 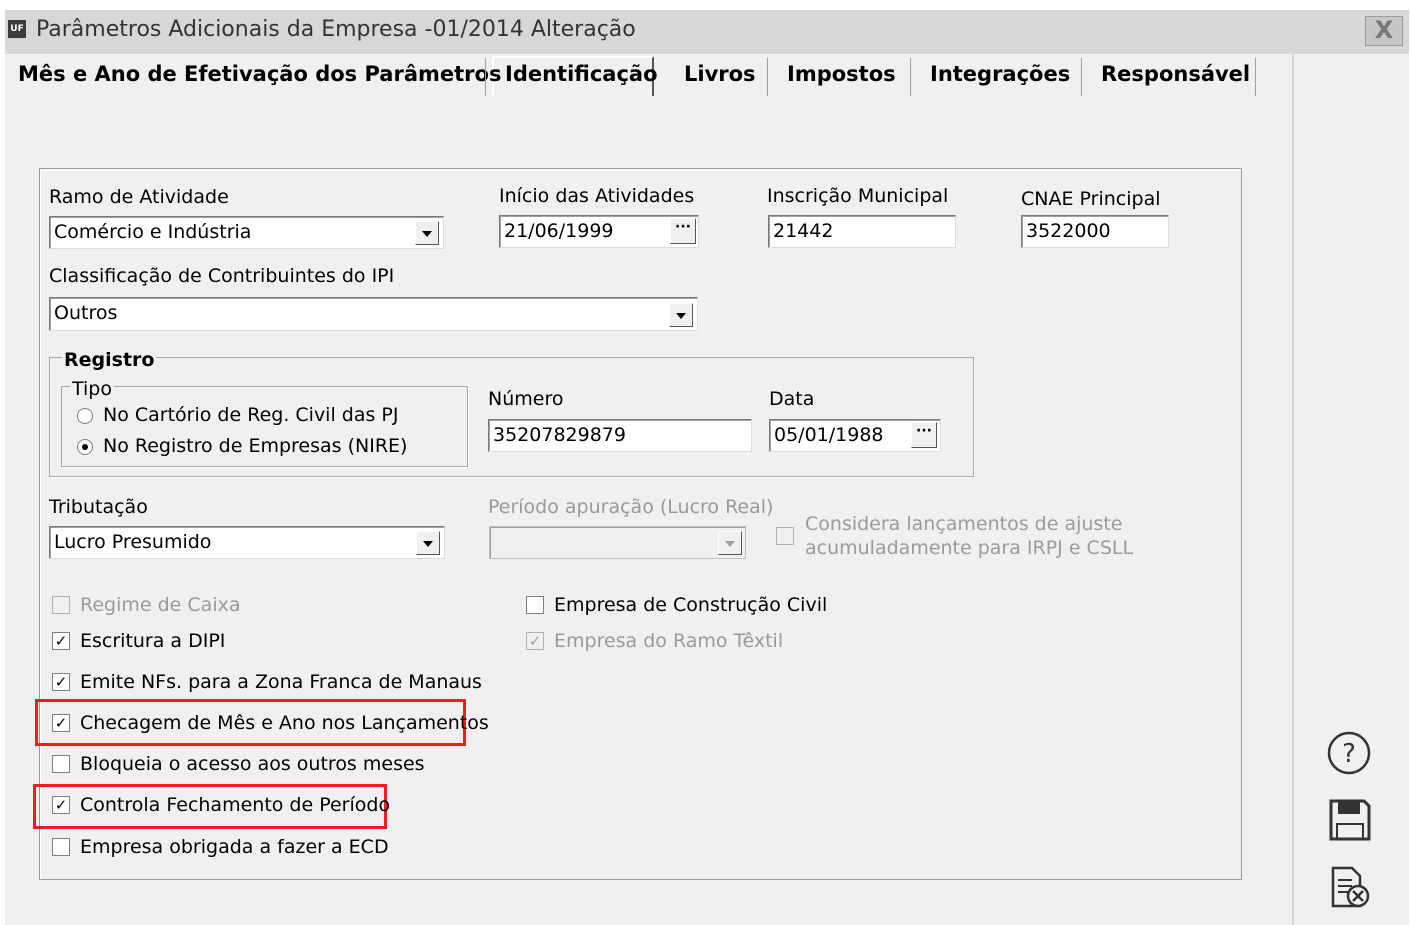 I want to click on ramo-dropdown-button, so click(x=427, y=233).